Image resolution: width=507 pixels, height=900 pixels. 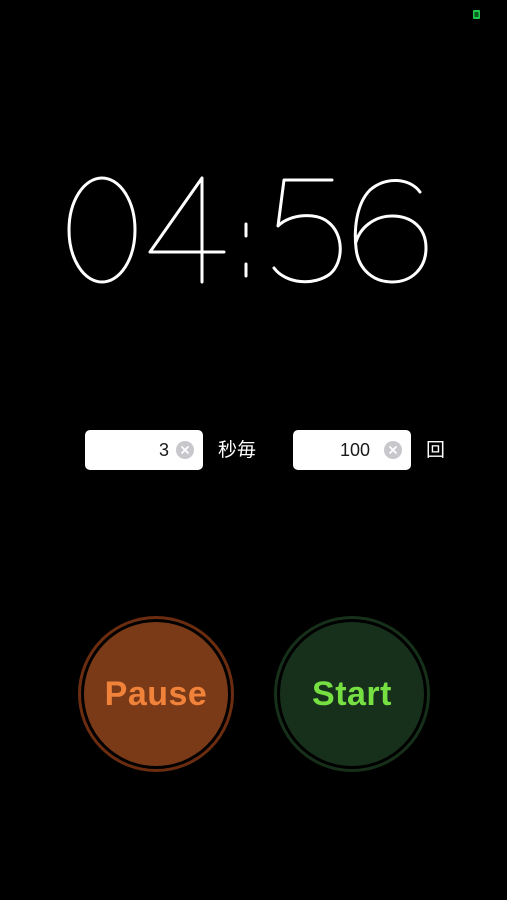 I want to click on count-clear-button, so click(x=393, y=450).